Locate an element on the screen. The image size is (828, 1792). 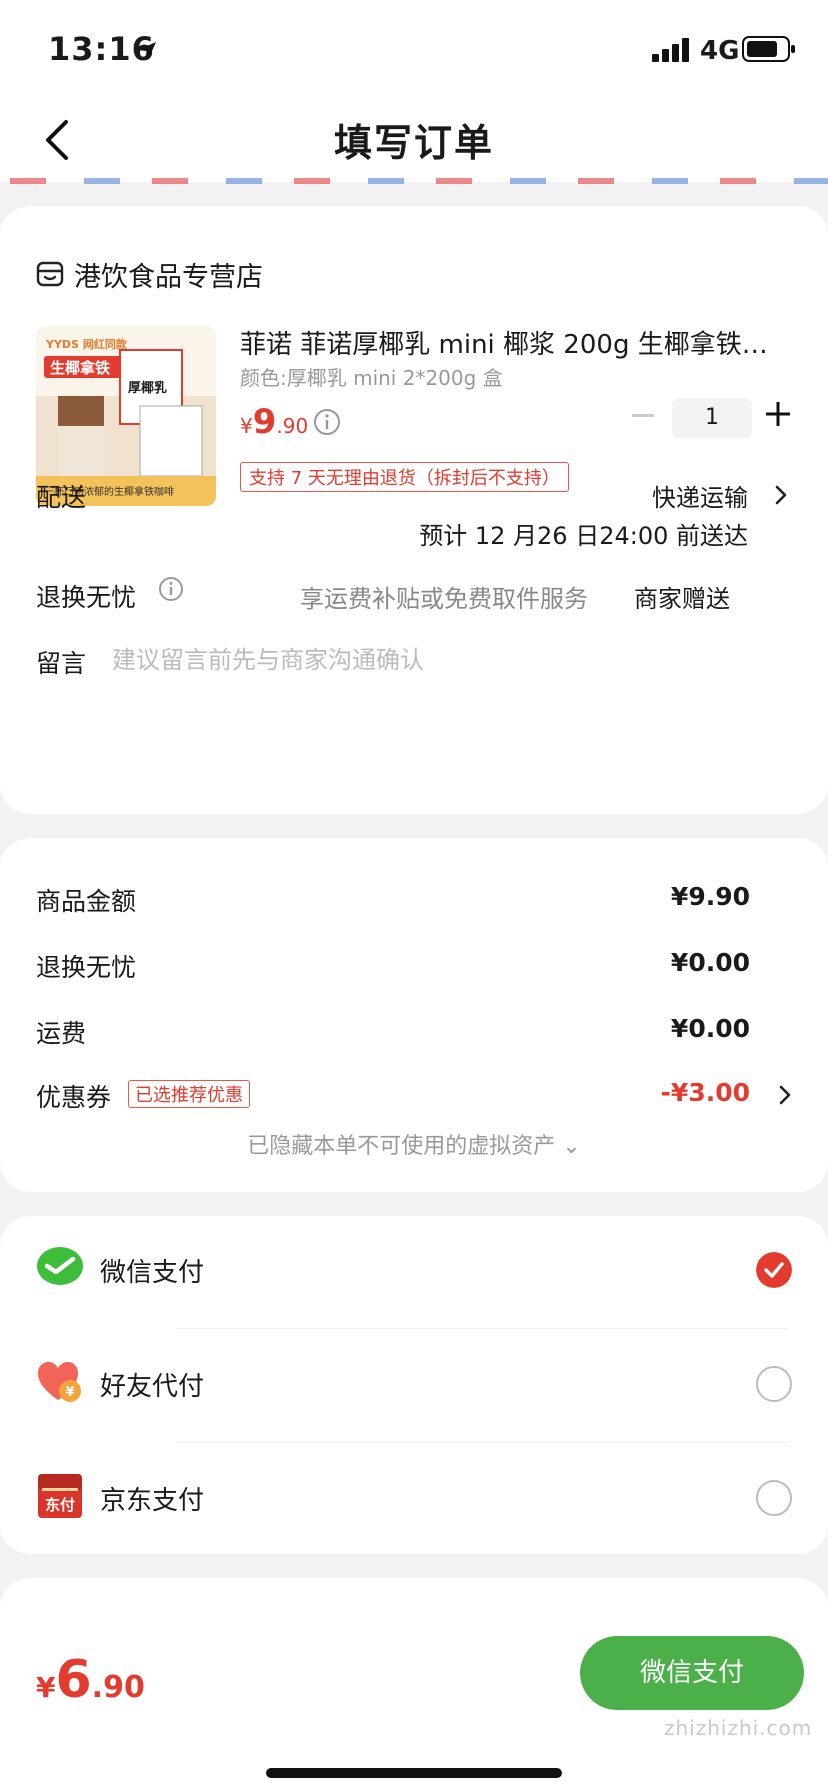
worry-free-fee-label: 退换无忧 is located at coordinates (86, 967).